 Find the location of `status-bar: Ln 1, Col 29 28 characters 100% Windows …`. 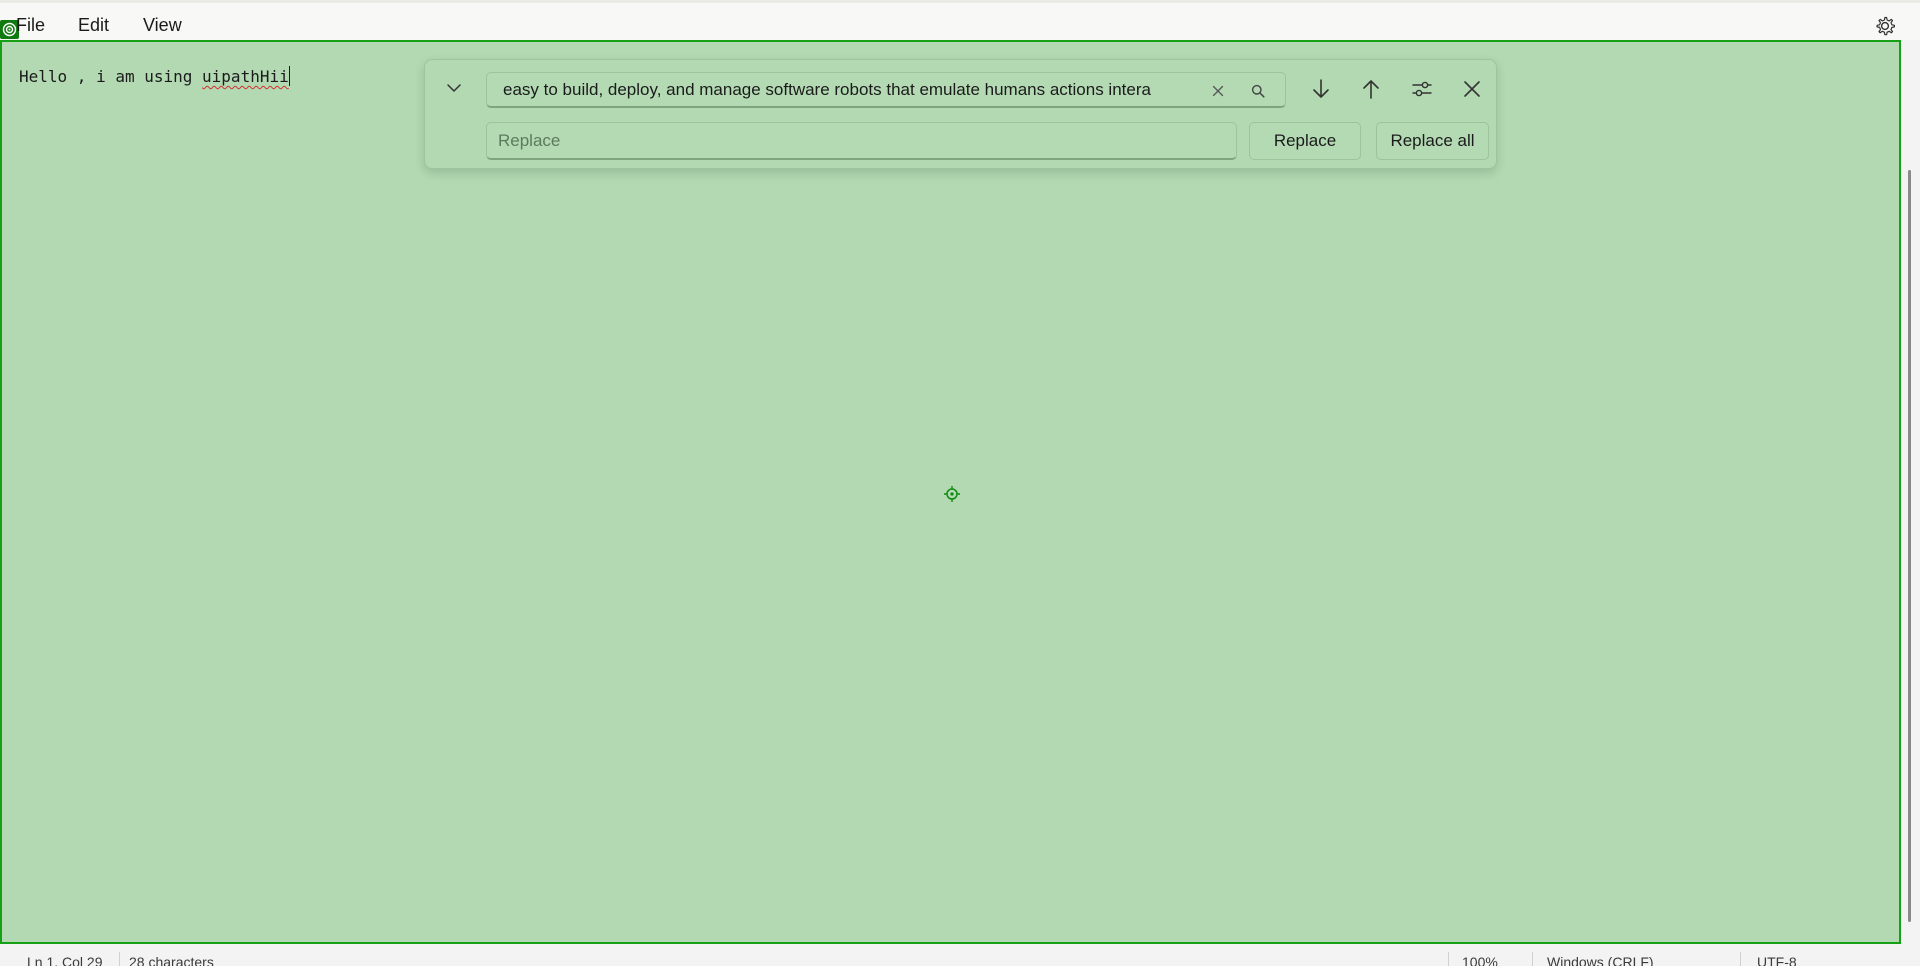

status-bar: Ln 1, Col 29 28 characters 100% Windows … is located at coordinates (960, 955).